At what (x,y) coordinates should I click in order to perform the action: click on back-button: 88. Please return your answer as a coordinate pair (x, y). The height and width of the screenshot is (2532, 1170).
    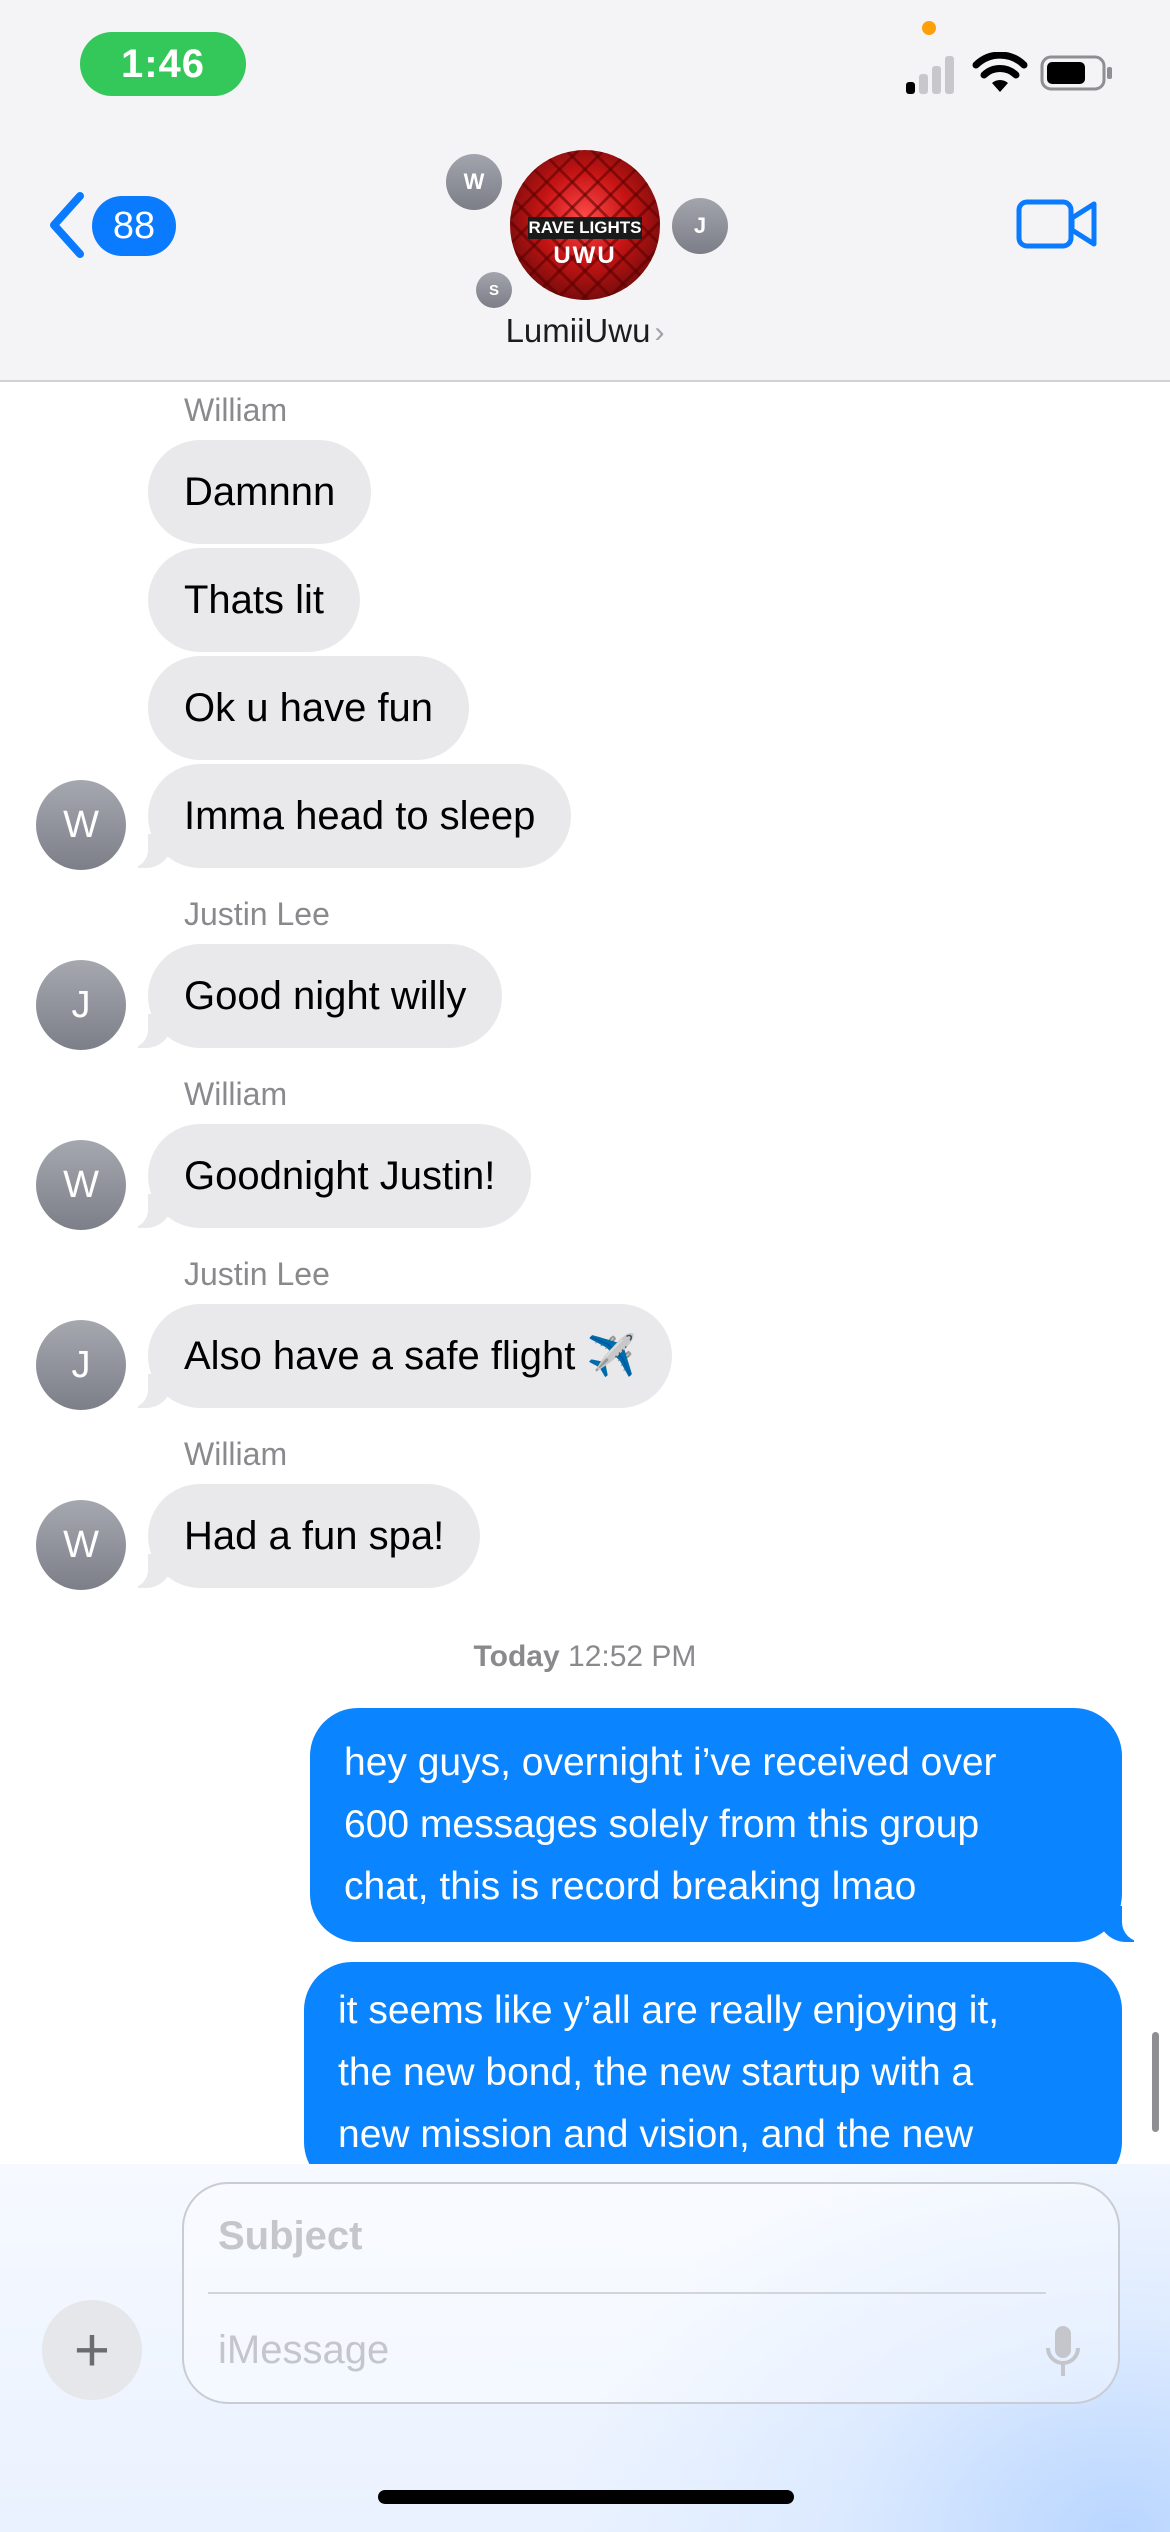
    Looking at the image, I should click on (112, 225).